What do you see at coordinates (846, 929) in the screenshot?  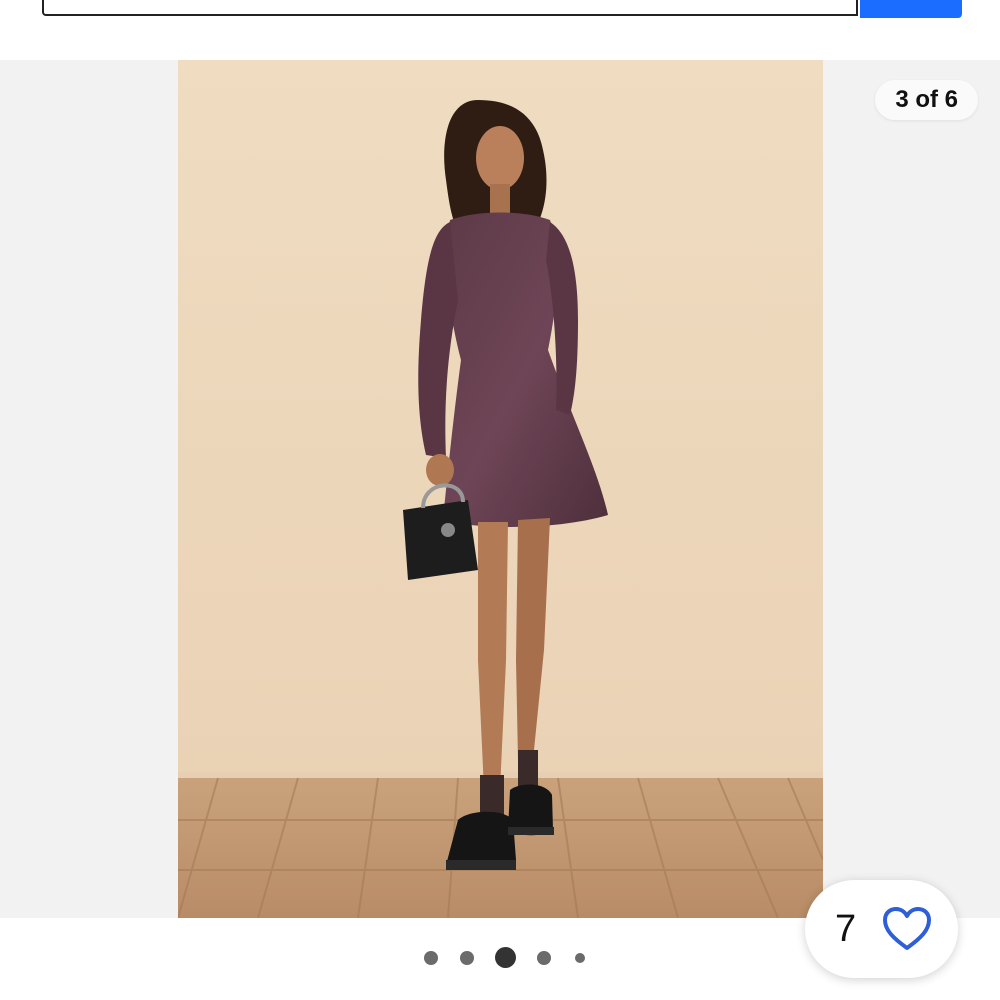 I see `like-count: 7` at bounding box center [846, 929].